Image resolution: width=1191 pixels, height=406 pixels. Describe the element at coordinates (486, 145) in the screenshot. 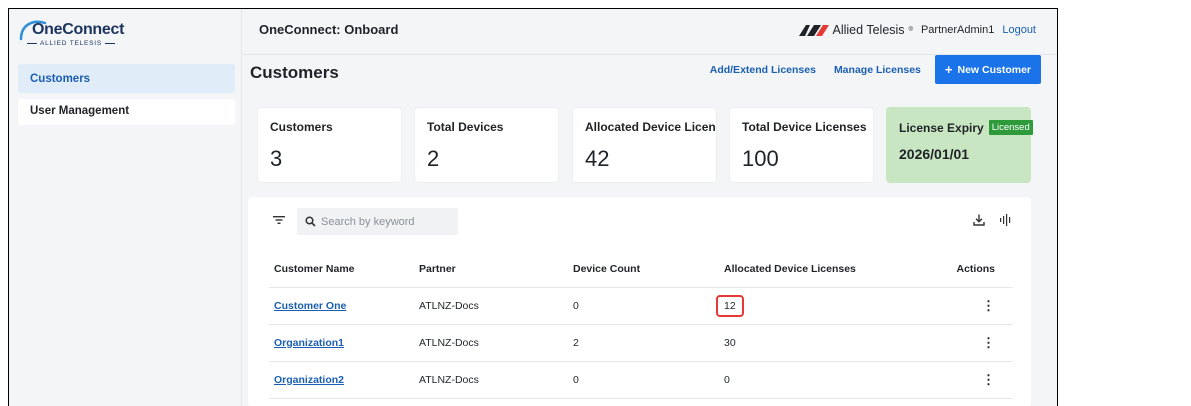

I see `stat-card-total-devices: Total Devices 2` at that location.